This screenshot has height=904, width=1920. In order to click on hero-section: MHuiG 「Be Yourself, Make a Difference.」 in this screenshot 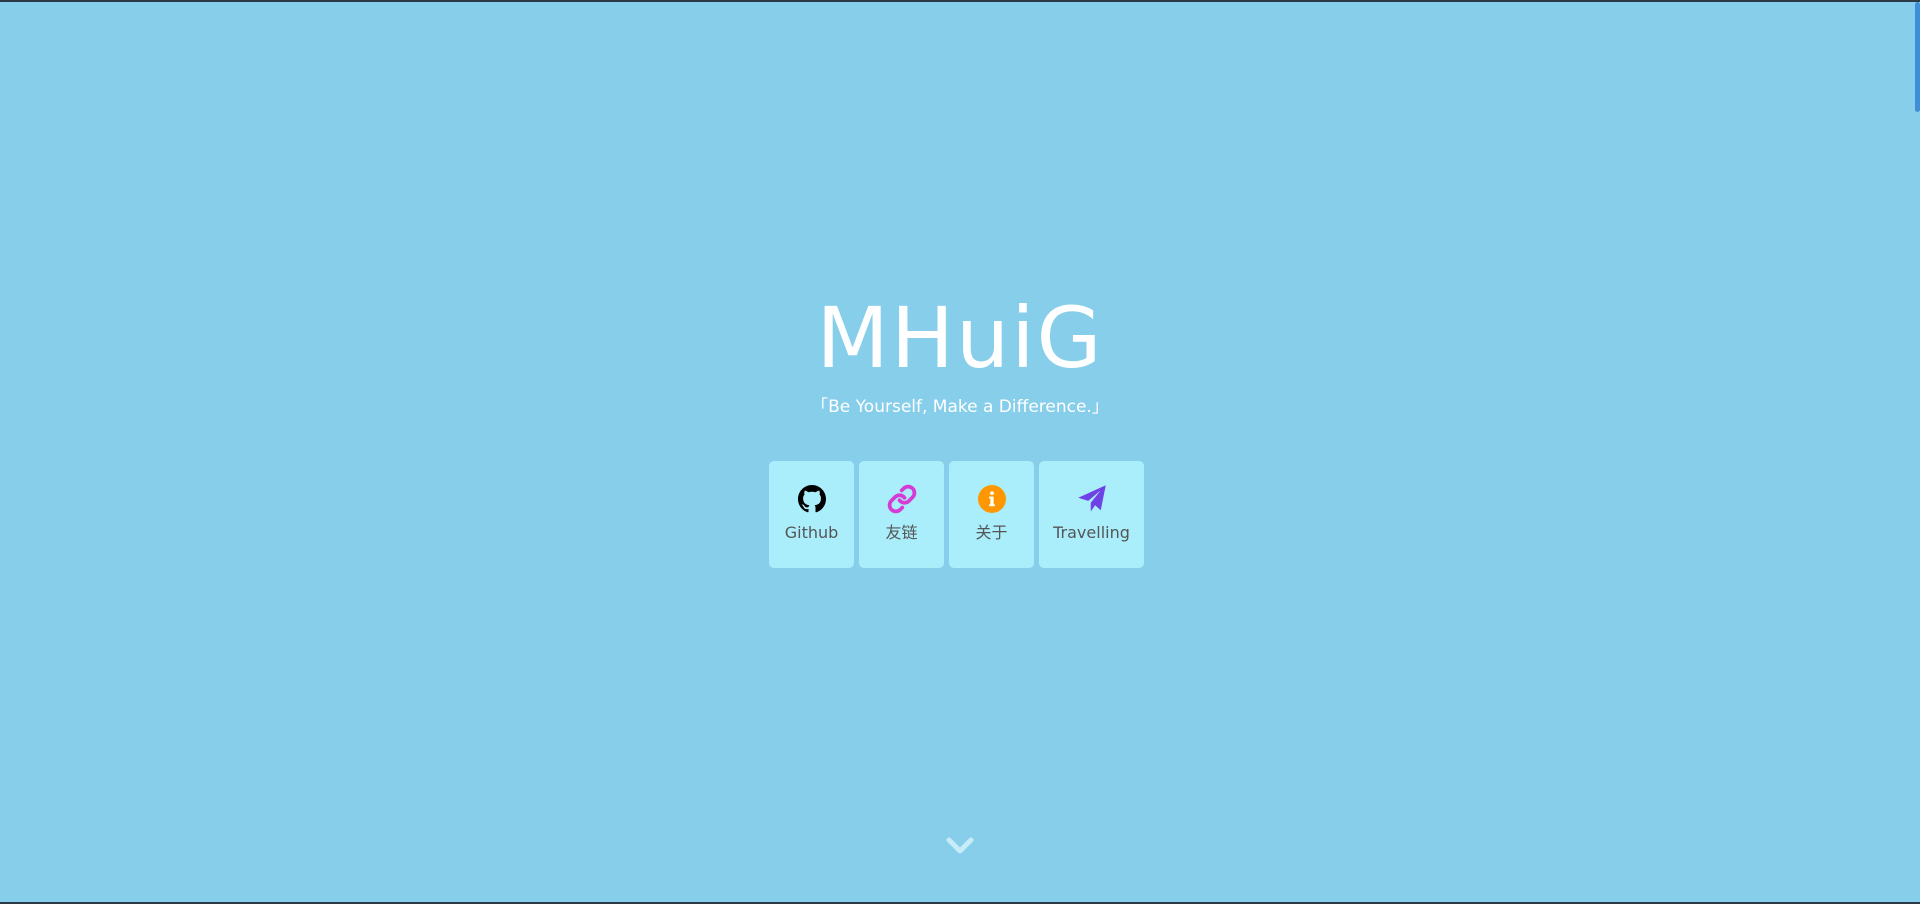, I will do `click(960, 354)`.